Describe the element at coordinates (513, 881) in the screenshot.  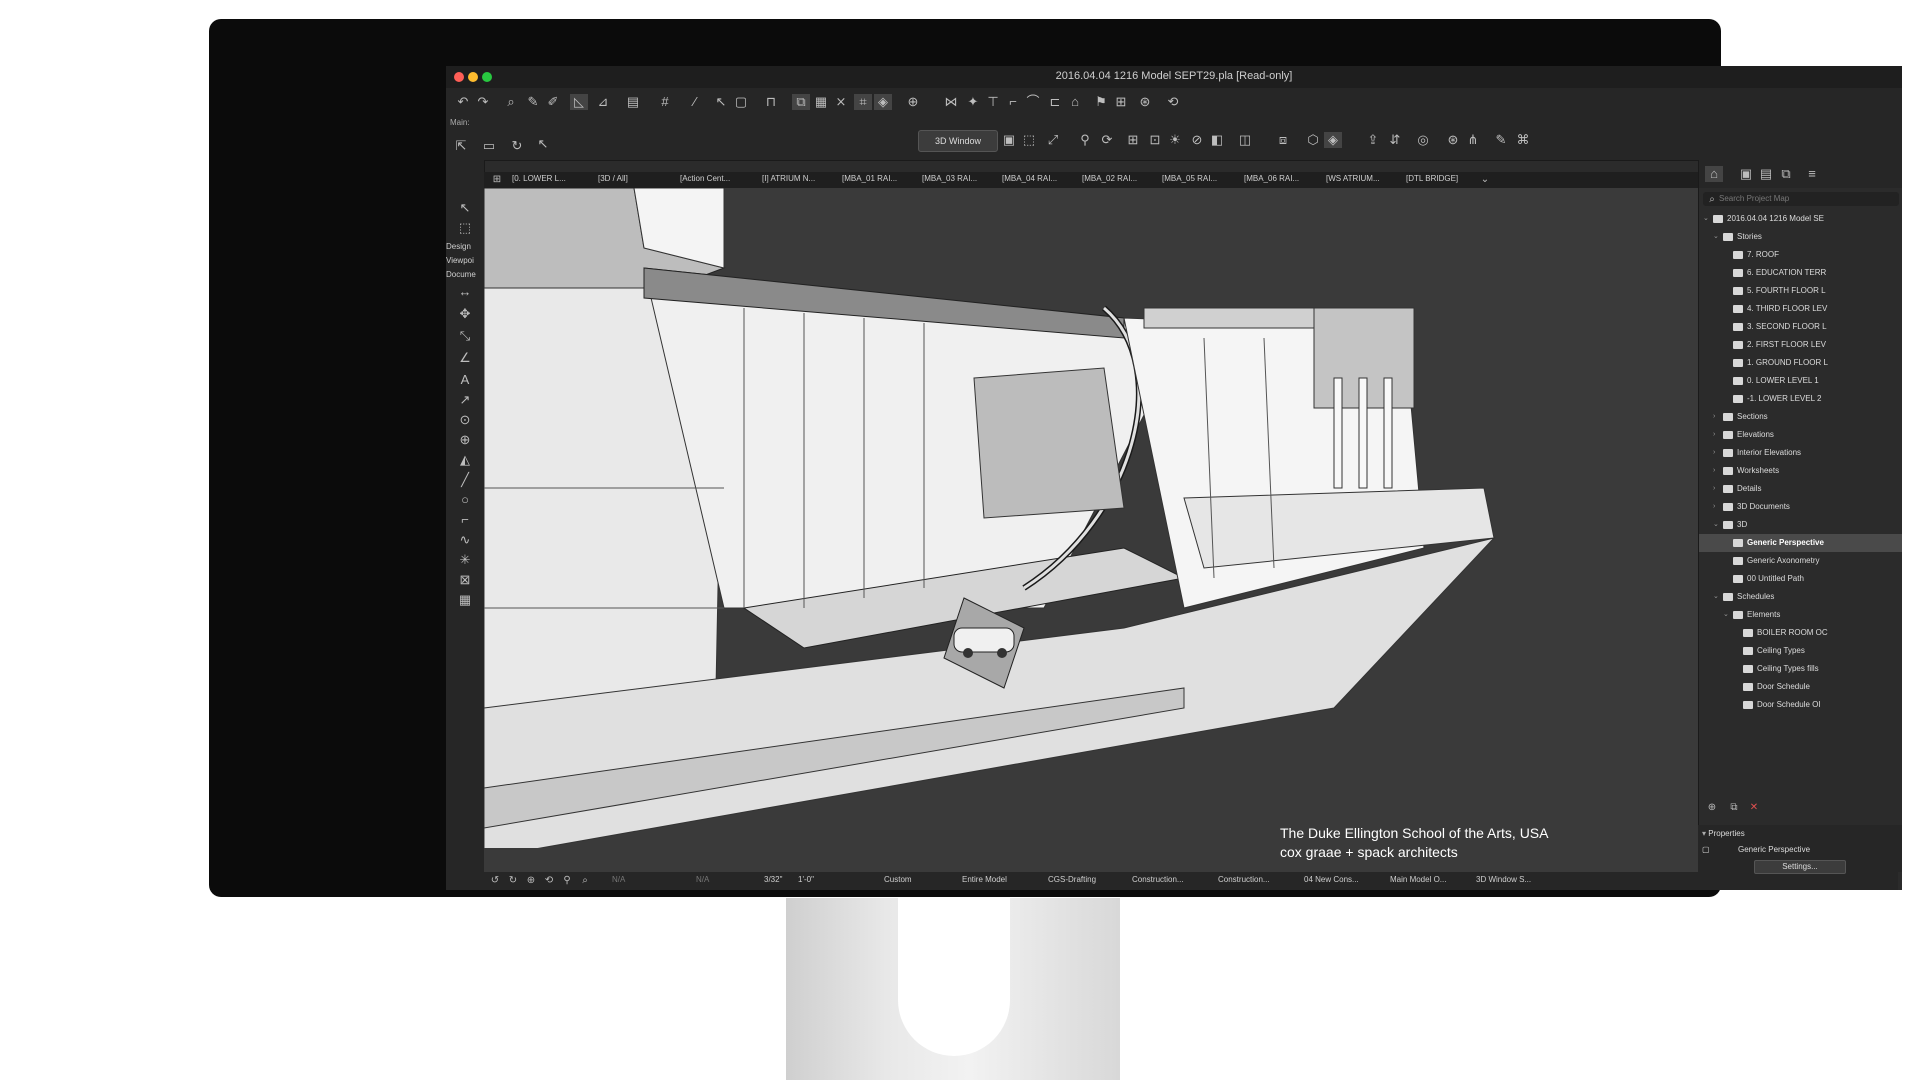
I see `redo-view-icon: ↻` at that location.